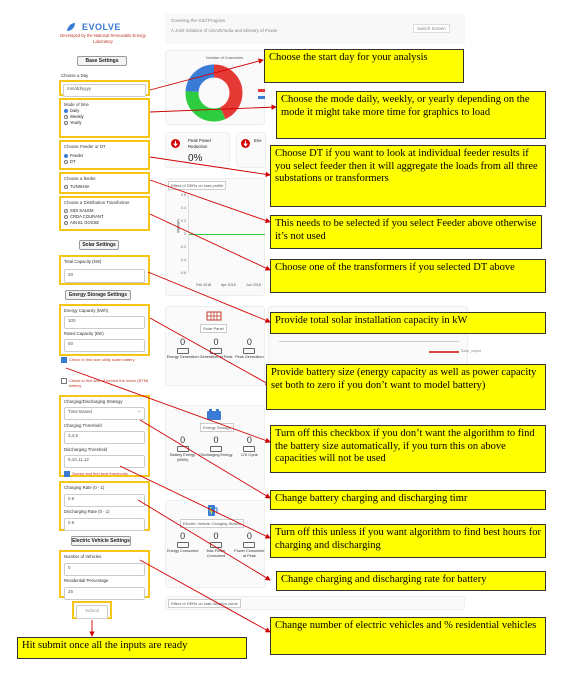 The height and width of the screenshot is (673, 562). What do you see at coordinates (210, 201) in the screenshot?
I see `arrow-feeder` at bounding box center [210, 201].